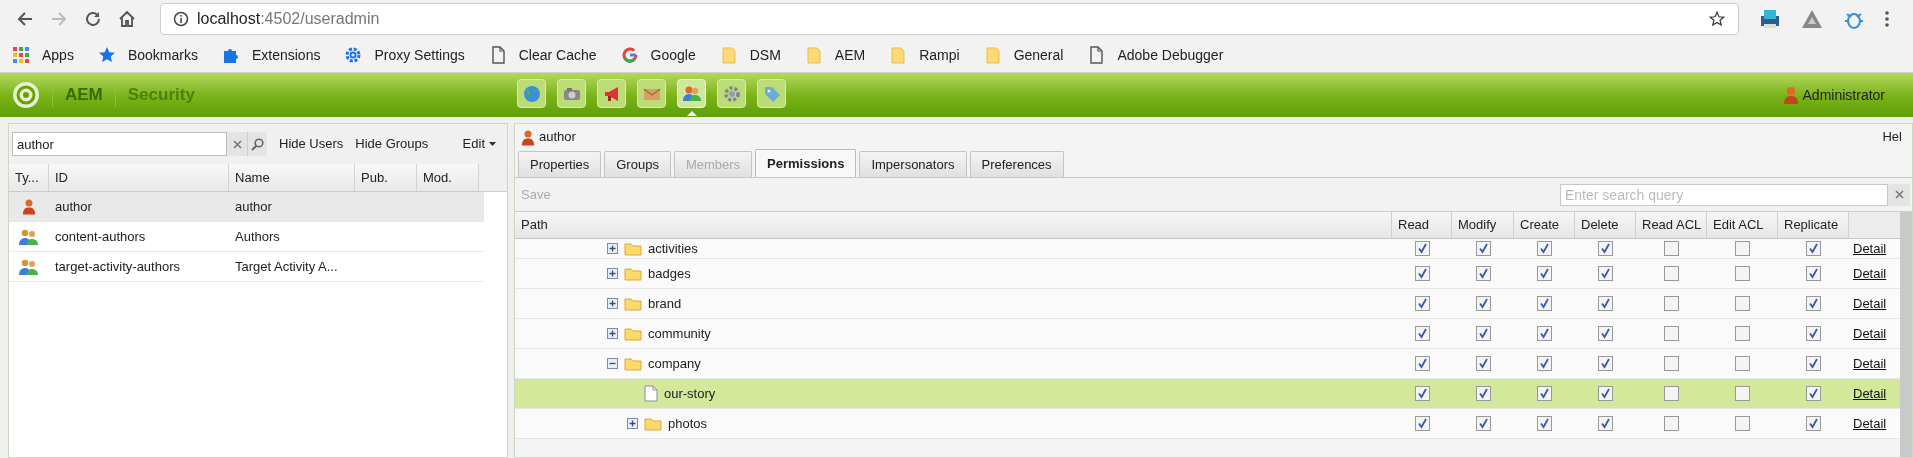 The height and width of the screenshot is (458, 1913). Describe the element at coordinates (100, 236) in the screenshot. I see `table-cell-text: content-authors` at that location.